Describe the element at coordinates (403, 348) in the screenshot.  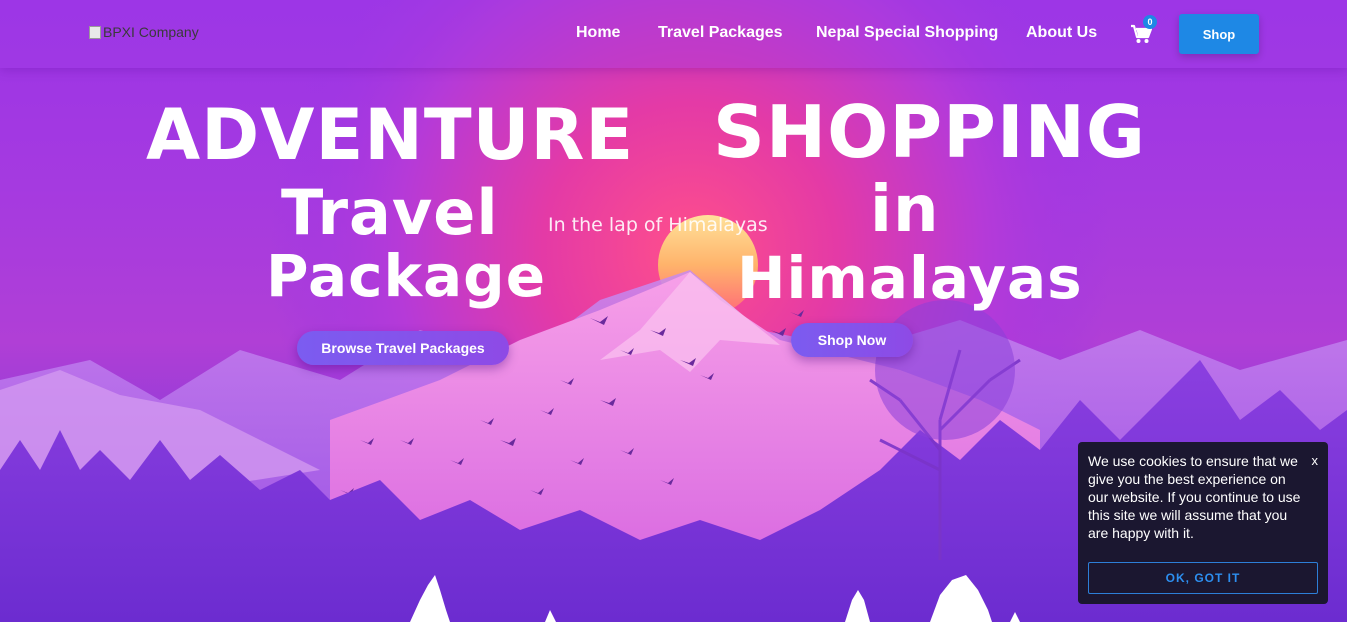
I see `browse-travel-packages-button: Browse Travel Packages` at that location.